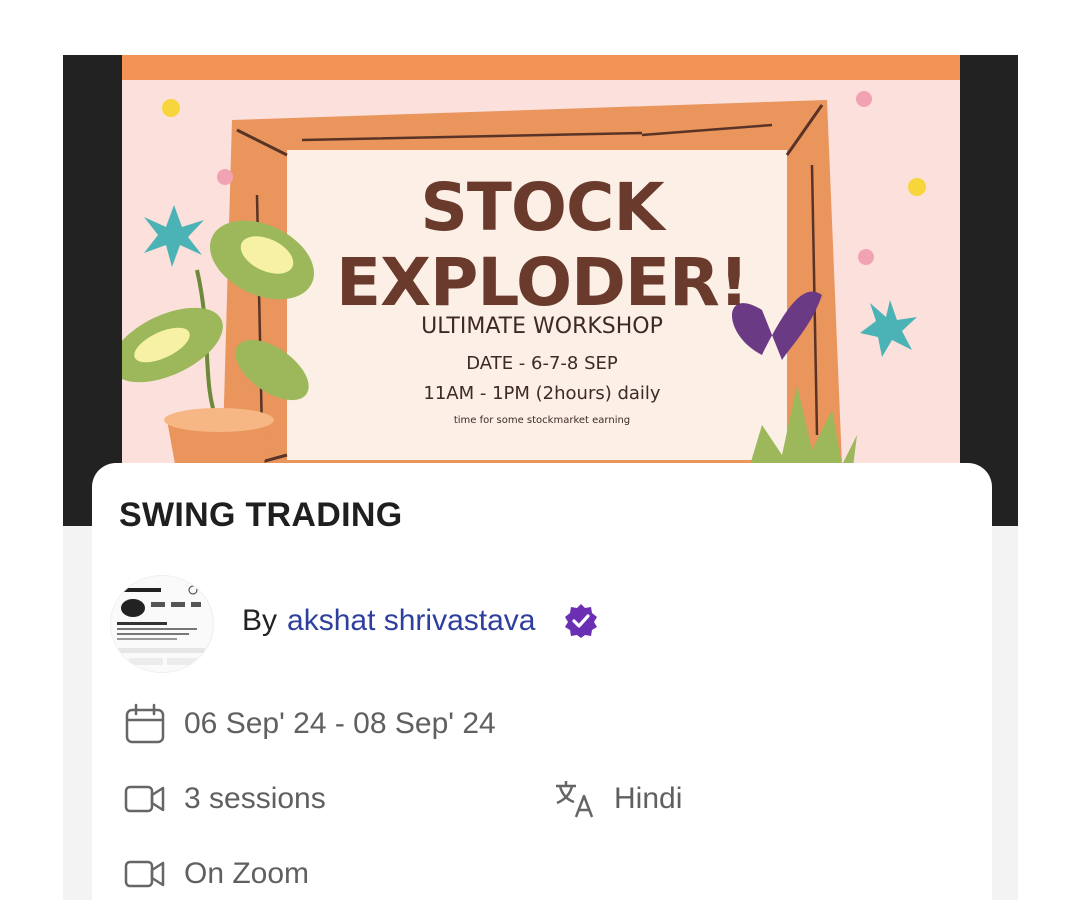 The image size is (1080, 923). What do you see at coordinates (542, 420) in the screenshot?
I see `poster-tagline: time for some stockmarket earning` at bounding box center [542, 420].